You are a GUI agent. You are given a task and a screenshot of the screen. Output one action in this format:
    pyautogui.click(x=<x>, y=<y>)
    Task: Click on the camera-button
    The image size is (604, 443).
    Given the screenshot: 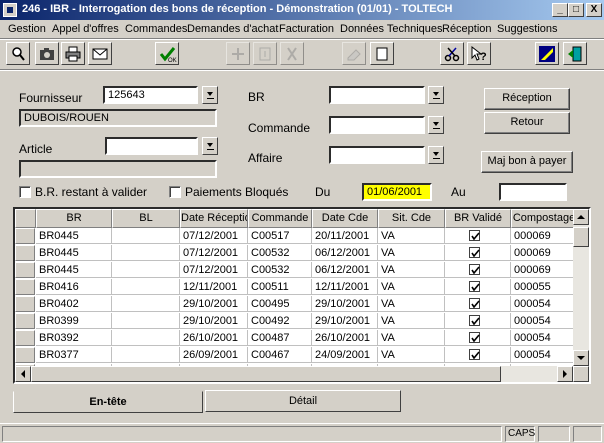 What is the action you would take?
    pyautogui.click(x=47, y=53)
    